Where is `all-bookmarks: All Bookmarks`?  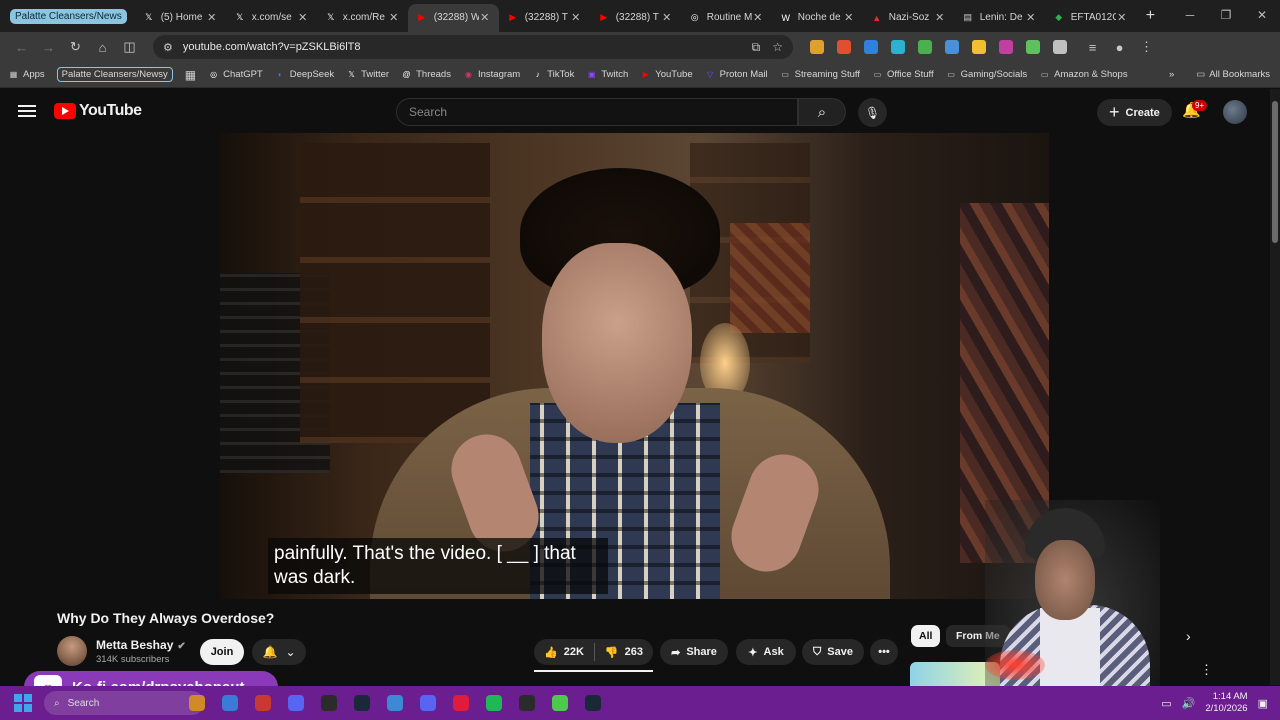 all-bookmarks: All Bookmarks is located at coordinates (1239, 74).